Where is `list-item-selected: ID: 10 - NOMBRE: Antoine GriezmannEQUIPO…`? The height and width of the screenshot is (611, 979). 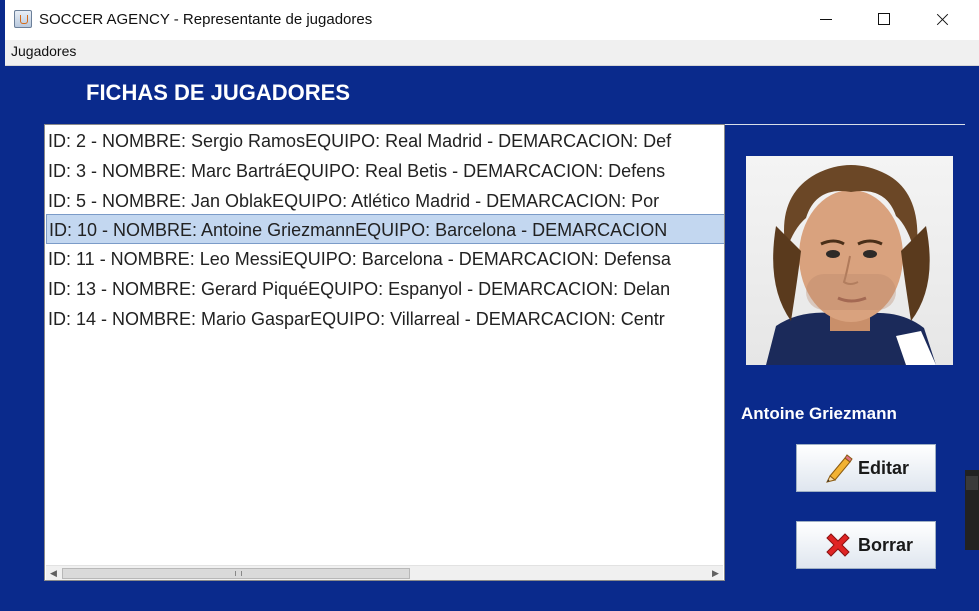 list-item-selected: ID: 10 - NOMBRE: Antoine GriezmannEQUIPO… is located at coordinates (385, 229).